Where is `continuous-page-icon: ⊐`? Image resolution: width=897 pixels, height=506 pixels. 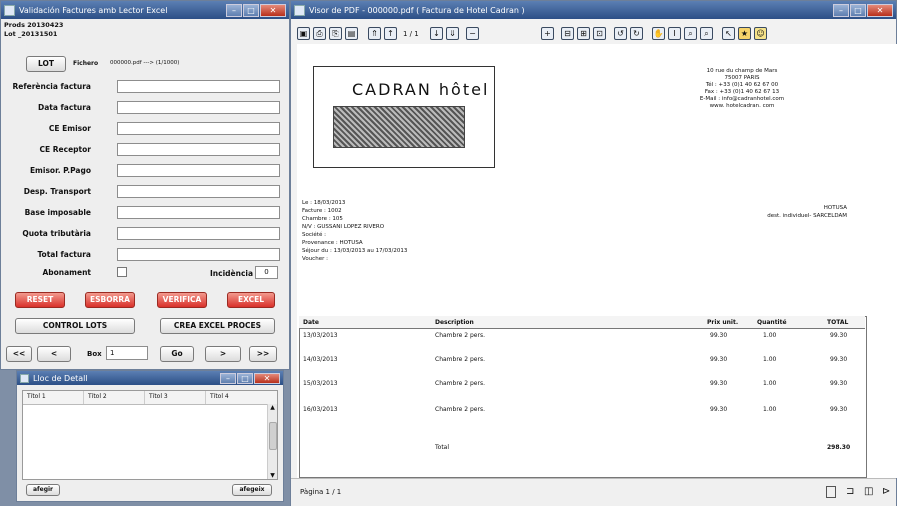 continuous-page-icon: ⊐ is located at coordinates (850, 491).